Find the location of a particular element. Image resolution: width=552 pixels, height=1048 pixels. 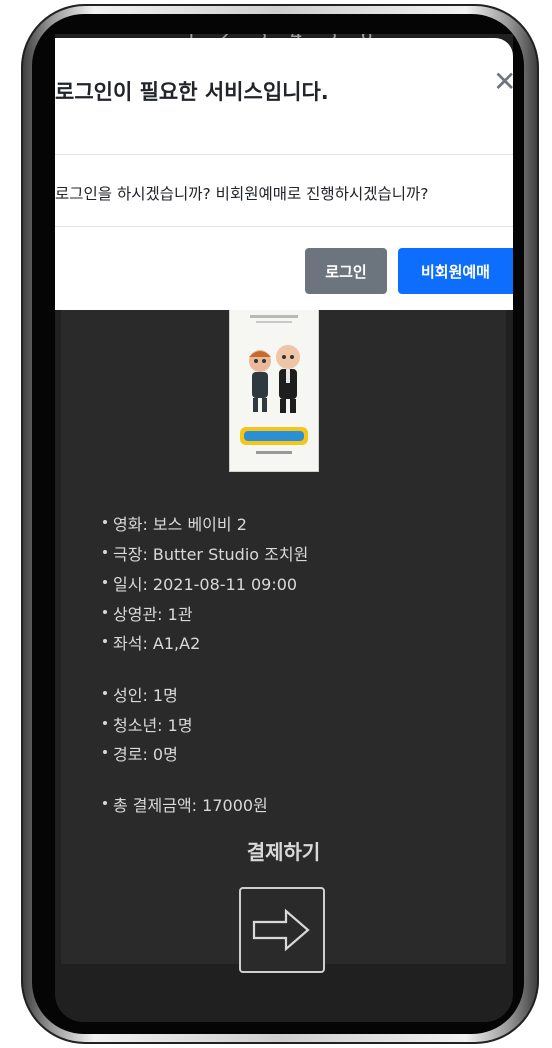

theater-info: 극장: Butter Studio 조치원 is located at coordinates (205, 553).